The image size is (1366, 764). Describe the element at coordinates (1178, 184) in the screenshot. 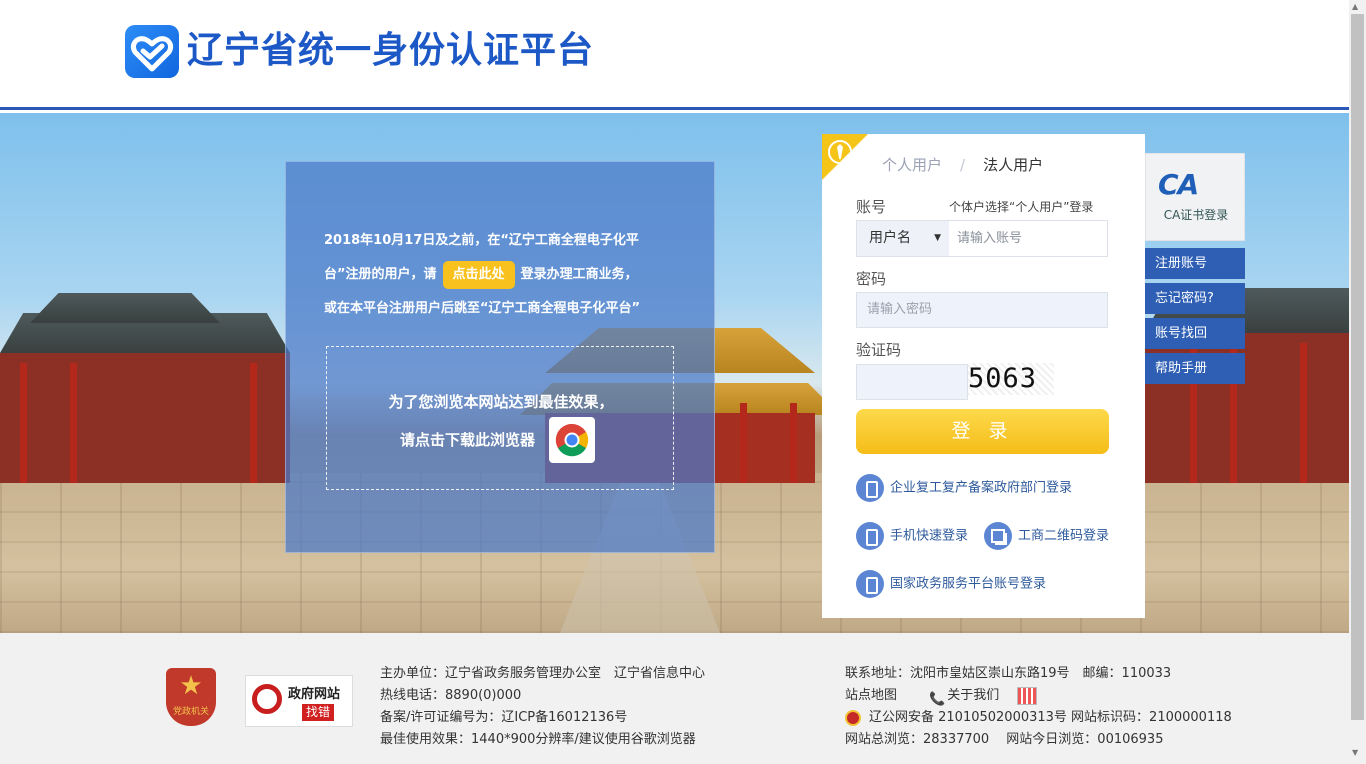

I see `ca-logo-icon: CA` at that location.